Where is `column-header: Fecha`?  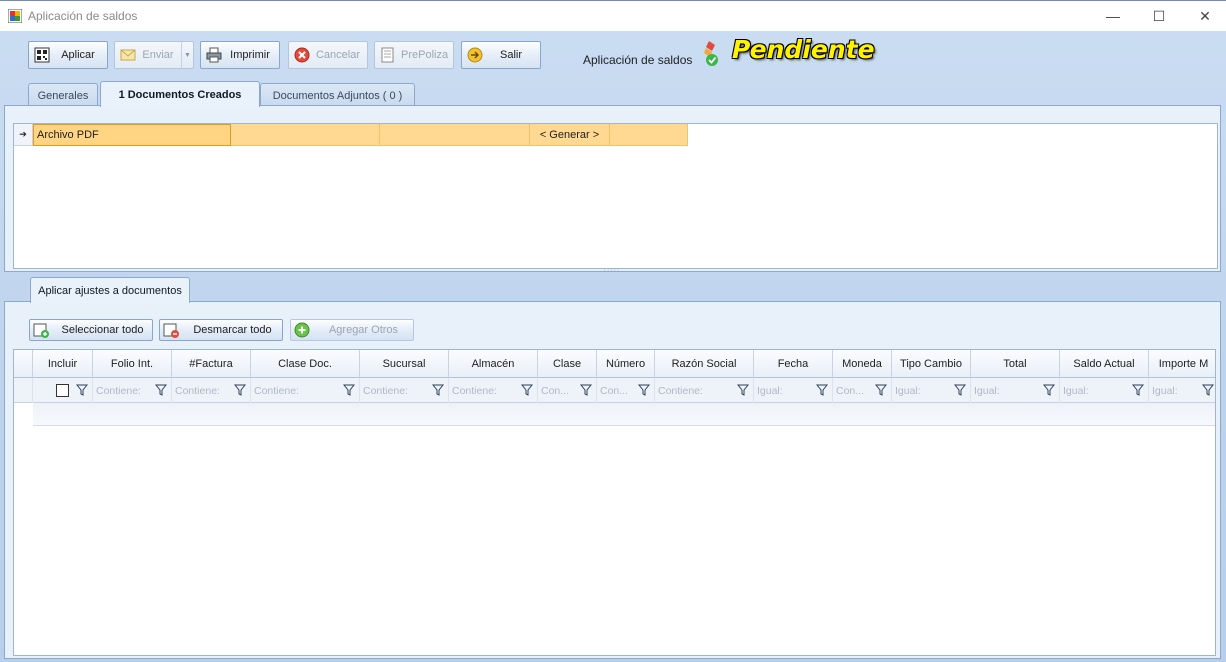
column-header: Fecha is located at coordinates (793, 364).